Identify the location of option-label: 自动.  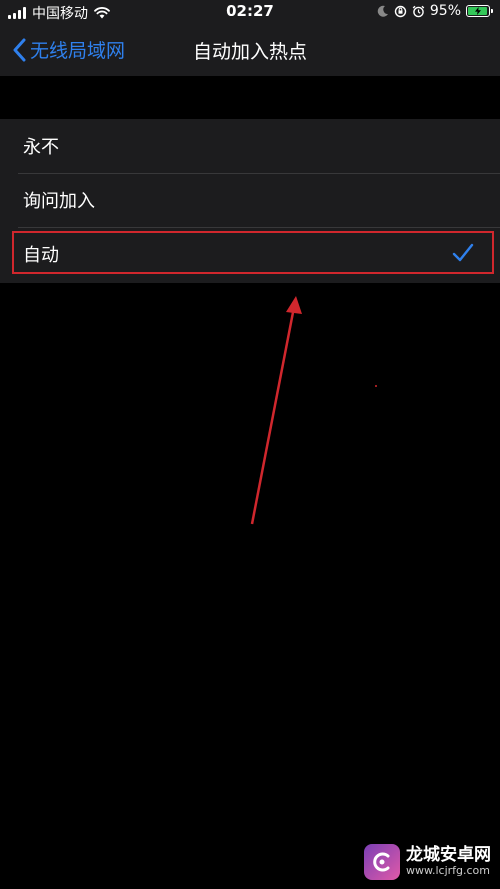
(41, 255).